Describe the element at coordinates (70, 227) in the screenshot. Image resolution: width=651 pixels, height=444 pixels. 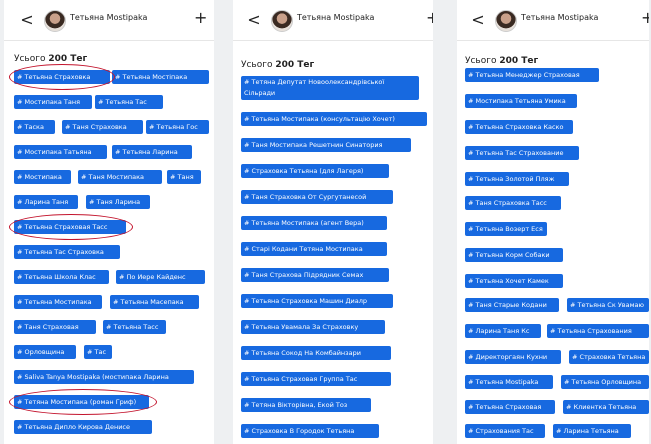
I see `tag: # Тетьяна Страховая Тасс` at that location.